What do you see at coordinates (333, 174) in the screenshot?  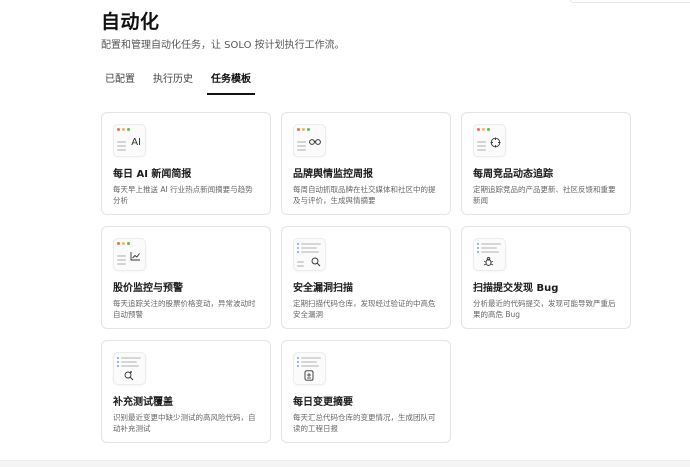 I see `template-title: 品牌舆情监控周报` at bounding box center [333, 174].